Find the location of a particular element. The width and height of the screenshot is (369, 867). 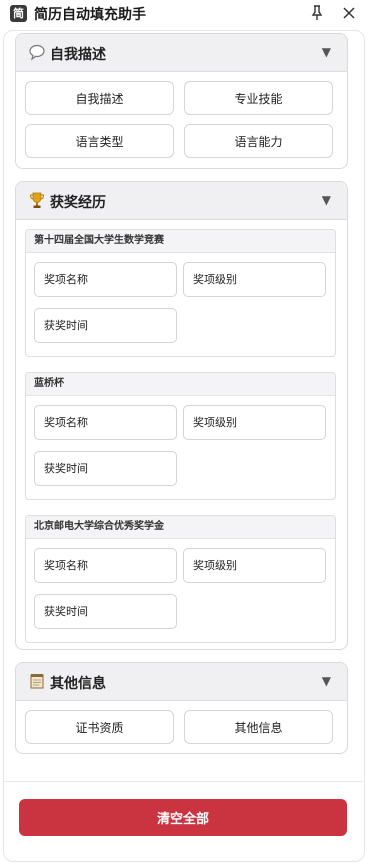

speech-bubble-icon is located at coordinates (37, 52).